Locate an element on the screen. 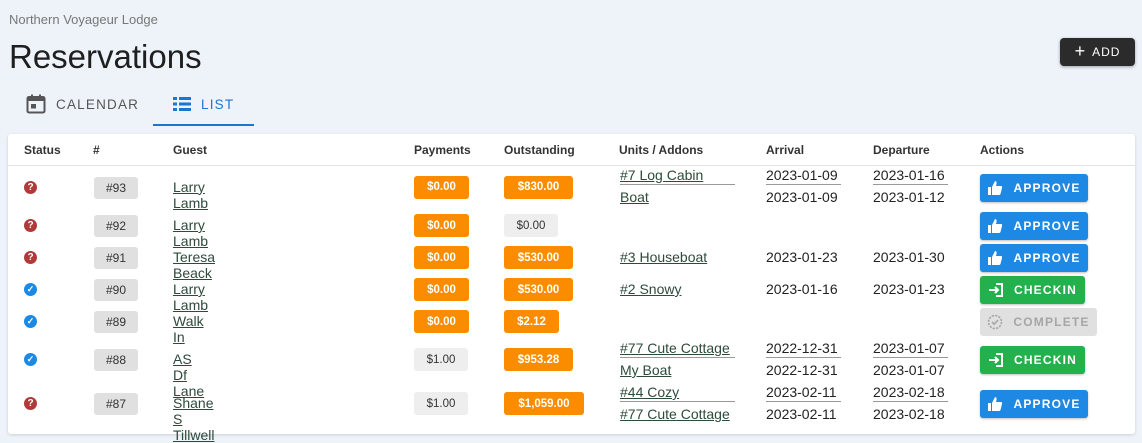  id-cell: #88 is located at coordinates (116, 360).